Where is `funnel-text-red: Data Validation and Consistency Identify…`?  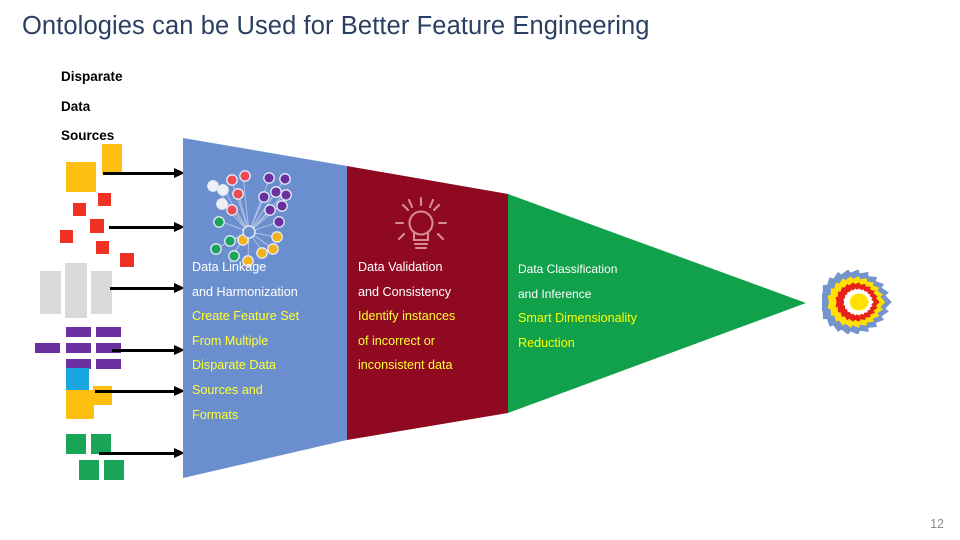
funnel-text-red: Data Validation and Consistency Identify… is located at coordinates (406, 316).